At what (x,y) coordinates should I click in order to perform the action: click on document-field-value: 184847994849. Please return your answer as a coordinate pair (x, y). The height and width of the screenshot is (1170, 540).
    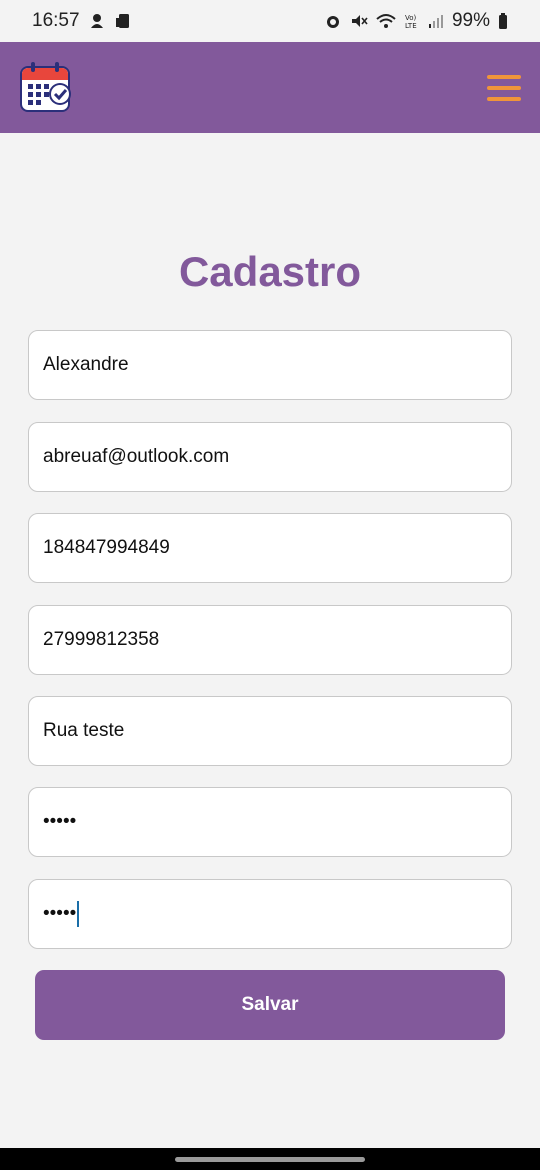
    Looking at the image, I should click on (106, 547).